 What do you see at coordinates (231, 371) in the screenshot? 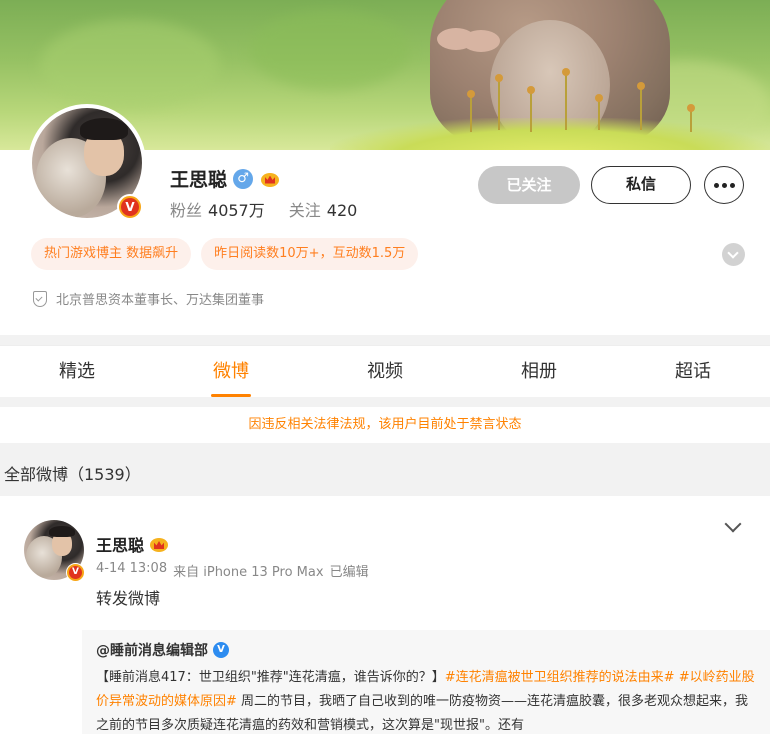
I see `tab-weibo: 微博` at bounding box center [231, 371].